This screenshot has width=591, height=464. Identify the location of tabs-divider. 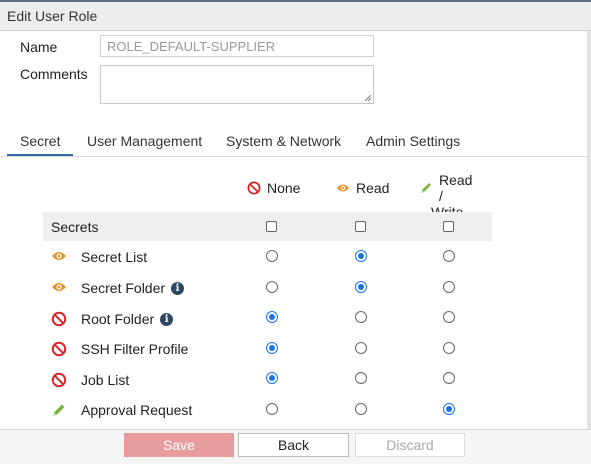
(294, 156).